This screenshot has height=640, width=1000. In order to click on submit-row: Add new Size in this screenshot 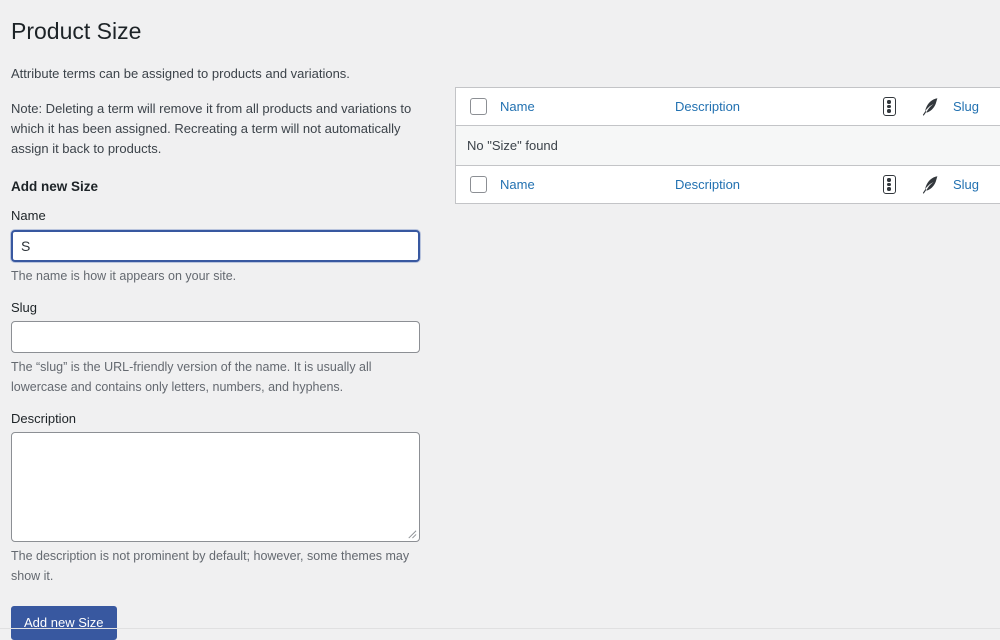, I will do `click(226, 622)`.